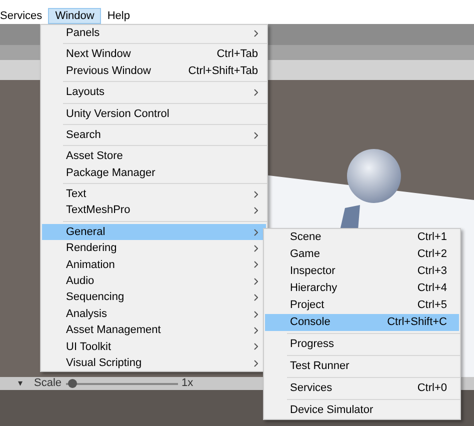 This screenshot has width=474, height=426. Describe the element at coordinates (362, 322) in the screenshot. I see `menu-item: Console Ctrl+Shift+C` at that location.